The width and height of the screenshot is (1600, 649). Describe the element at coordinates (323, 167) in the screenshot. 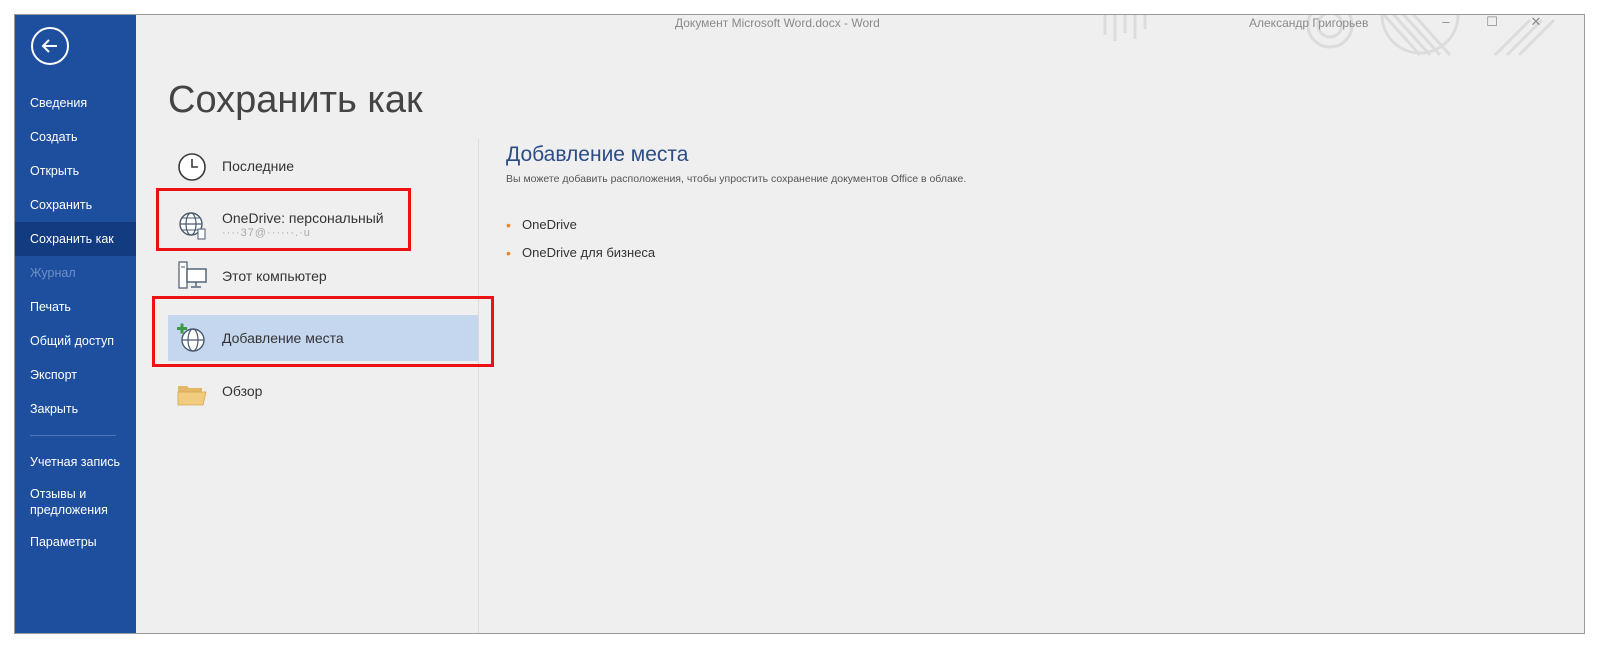

I see `place-recent: Последние` at that location.